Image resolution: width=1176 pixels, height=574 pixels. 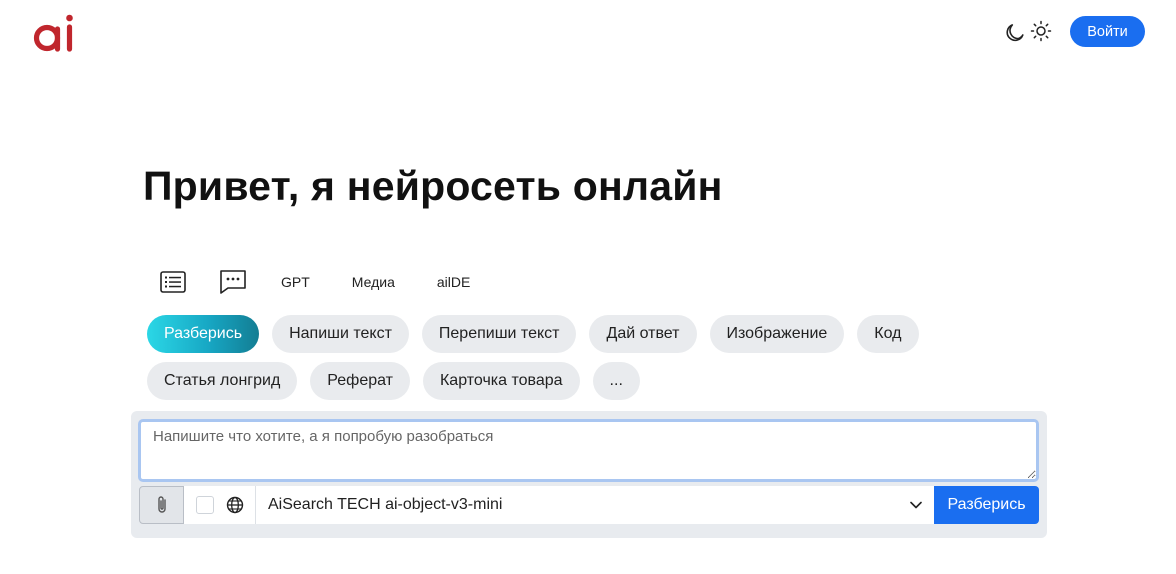 I want to click on tab-media: Медиа, so click(x=373, y=282).